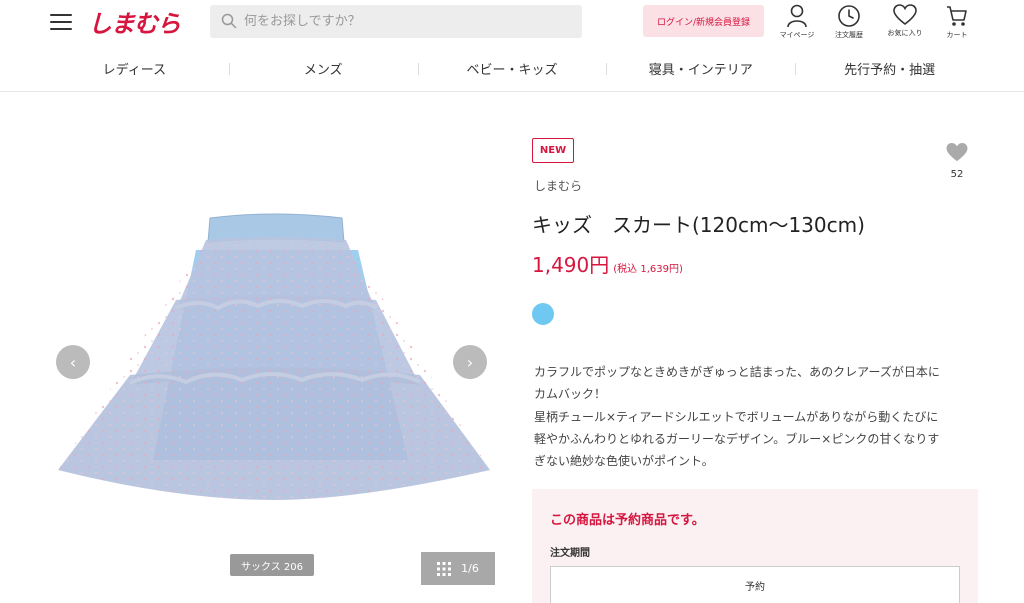 This screenshot has height=603, width=1024. Describe the element at coordinates (553, 150) in the screenshot. I see `new-badge: NEW` at that location.